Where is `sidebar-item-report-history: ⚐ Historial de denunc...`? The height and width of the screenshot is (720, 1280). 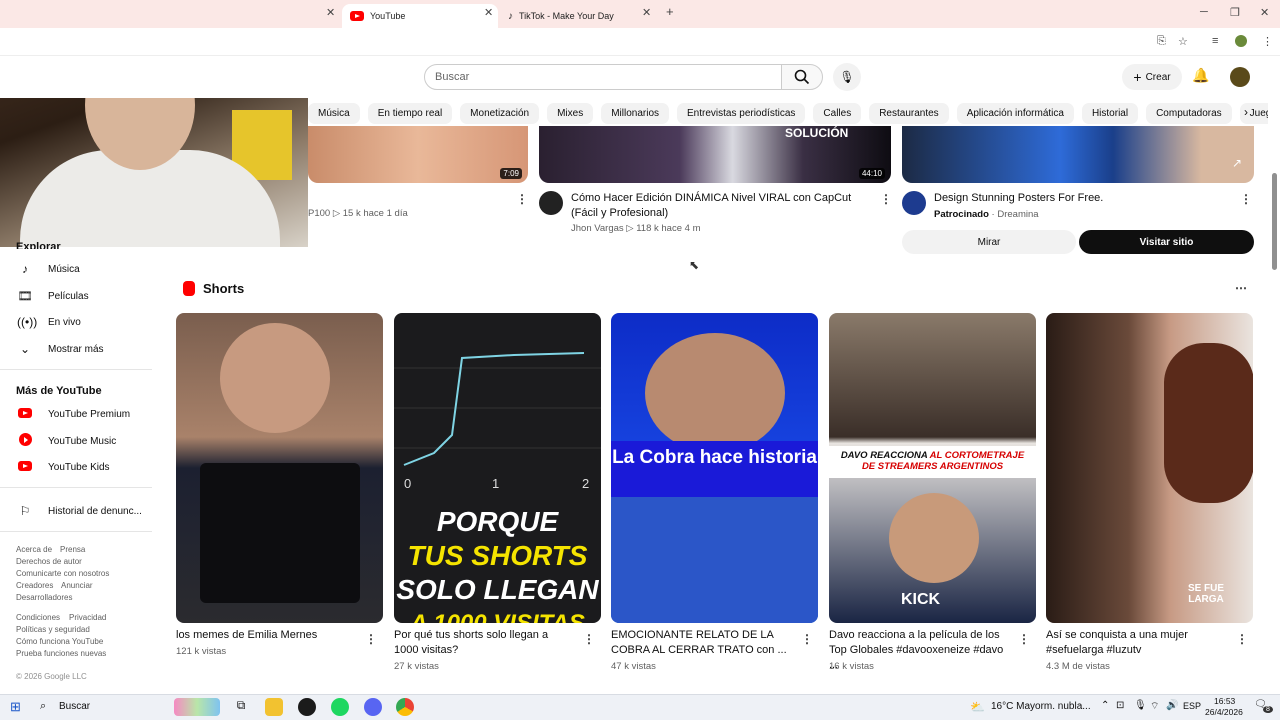
sidebar-item-report-history: ⚐ Historial de denunc... is located at coordinates (80, 511).